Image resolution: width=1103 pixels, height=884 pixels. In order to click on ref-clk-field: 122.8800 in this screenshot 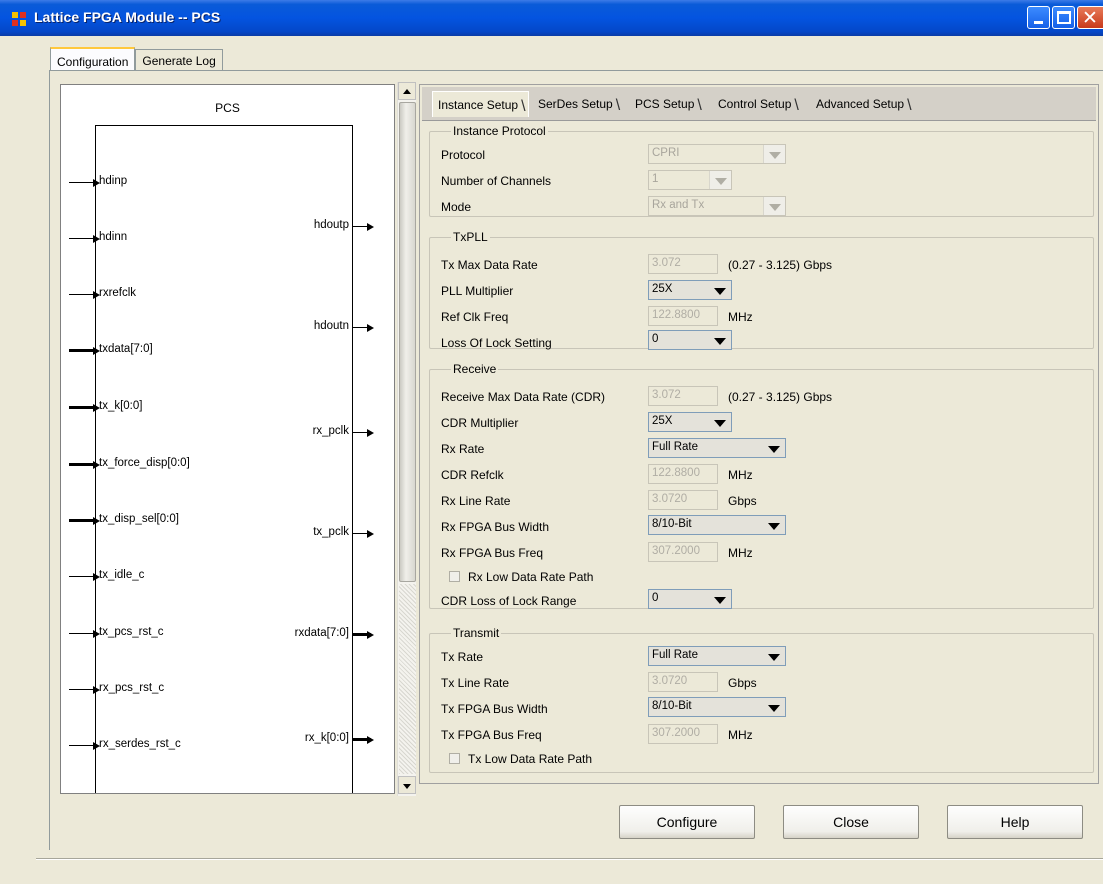, I will do `click(683, 316)`.